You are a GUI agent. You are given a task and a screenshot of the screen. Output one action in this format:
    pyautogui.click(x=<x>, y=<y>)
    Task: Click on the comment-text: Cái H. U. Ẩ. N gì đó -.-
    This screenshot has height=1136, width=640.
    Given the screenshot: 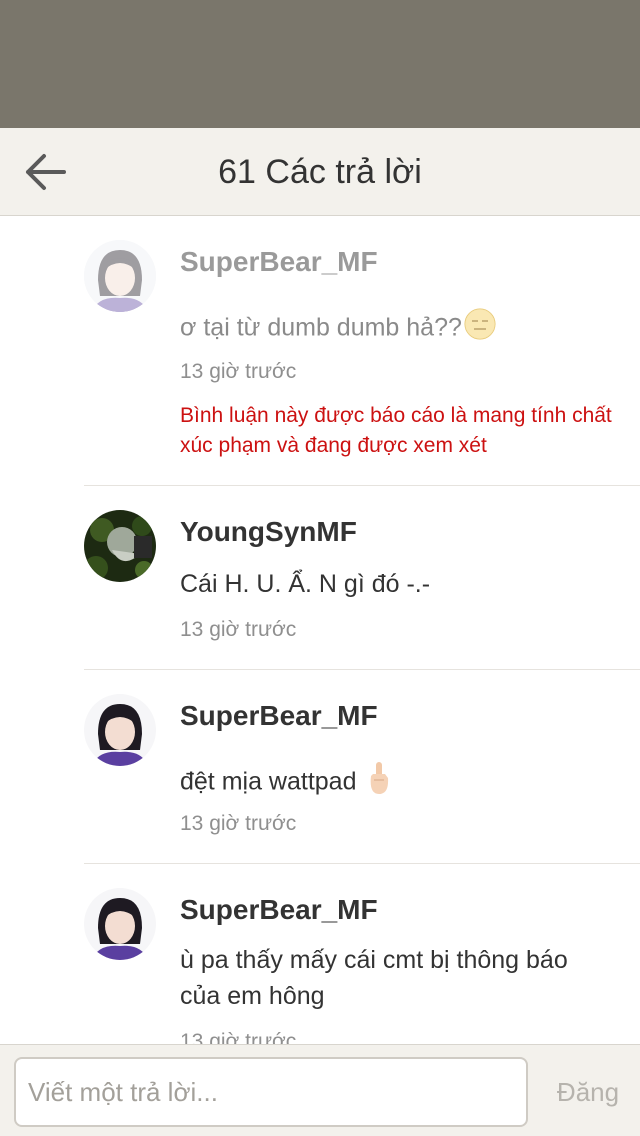 What is the action you would take?
    pyautogui.click(x=305, y=584)
    